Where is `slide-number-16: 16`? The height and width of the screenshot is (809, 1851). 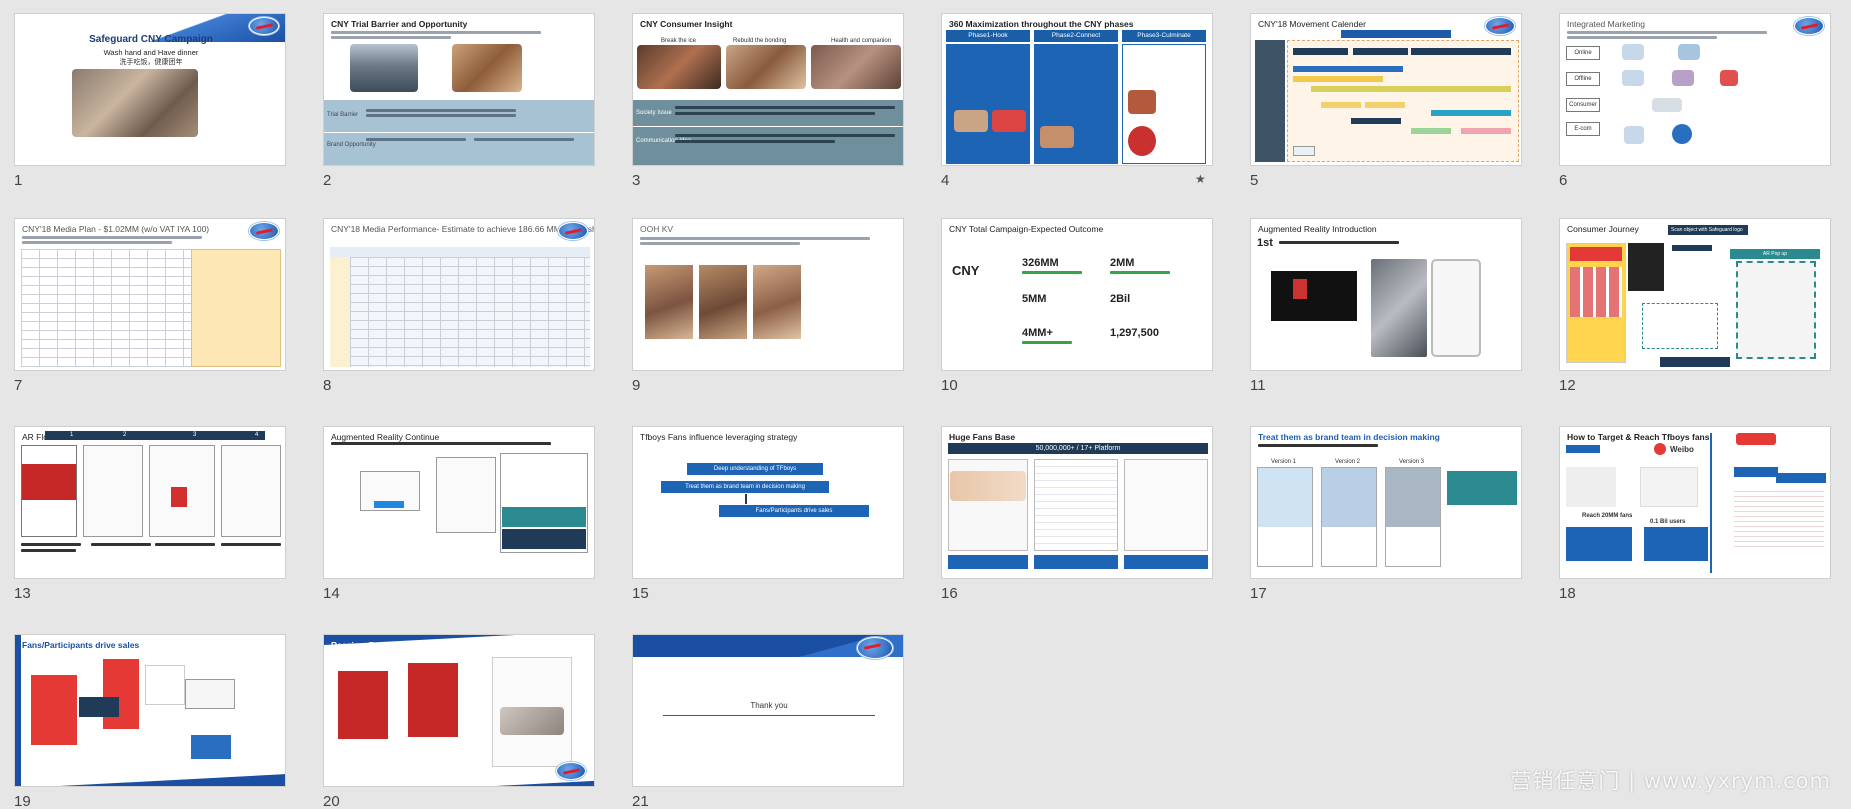 slide-number-16: 16 is located at coordinates (949, 593).